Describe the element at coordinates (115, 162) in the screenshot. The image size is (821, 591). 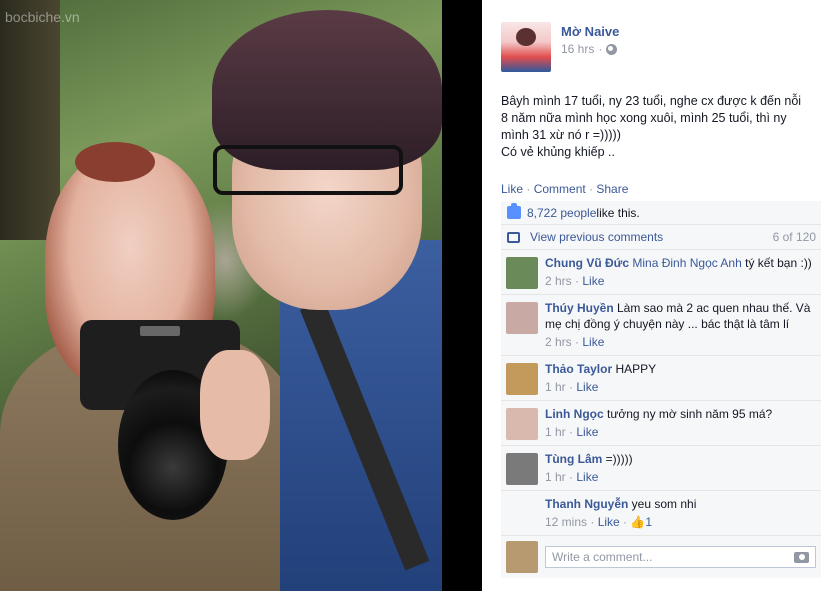
I see `photo-girl-bun` at that location.